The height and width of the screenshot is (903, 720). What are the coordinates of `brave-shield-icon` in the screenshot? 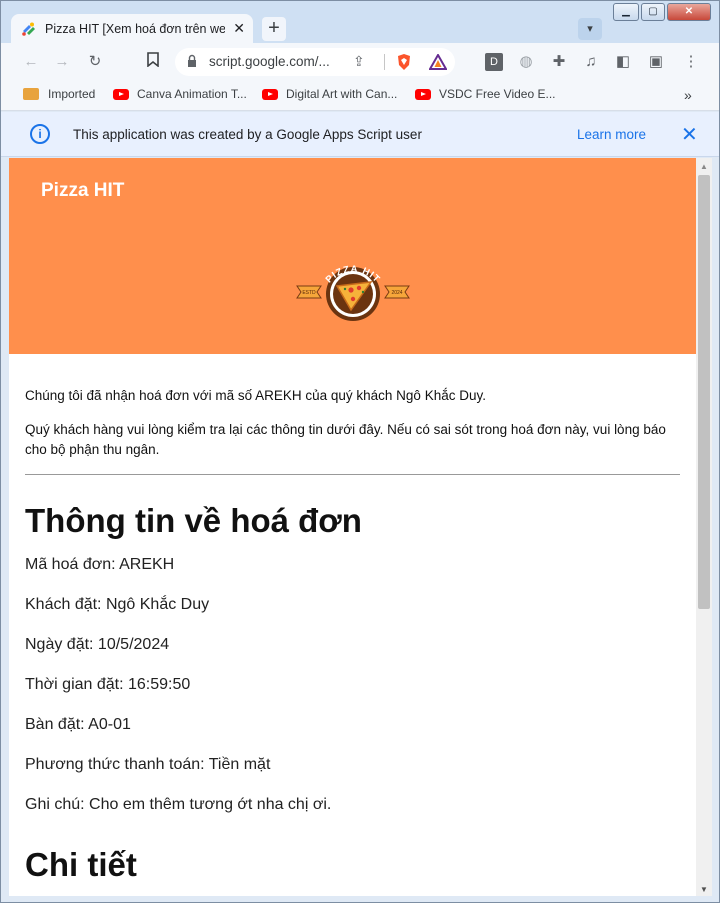 It's located at (404, 62).